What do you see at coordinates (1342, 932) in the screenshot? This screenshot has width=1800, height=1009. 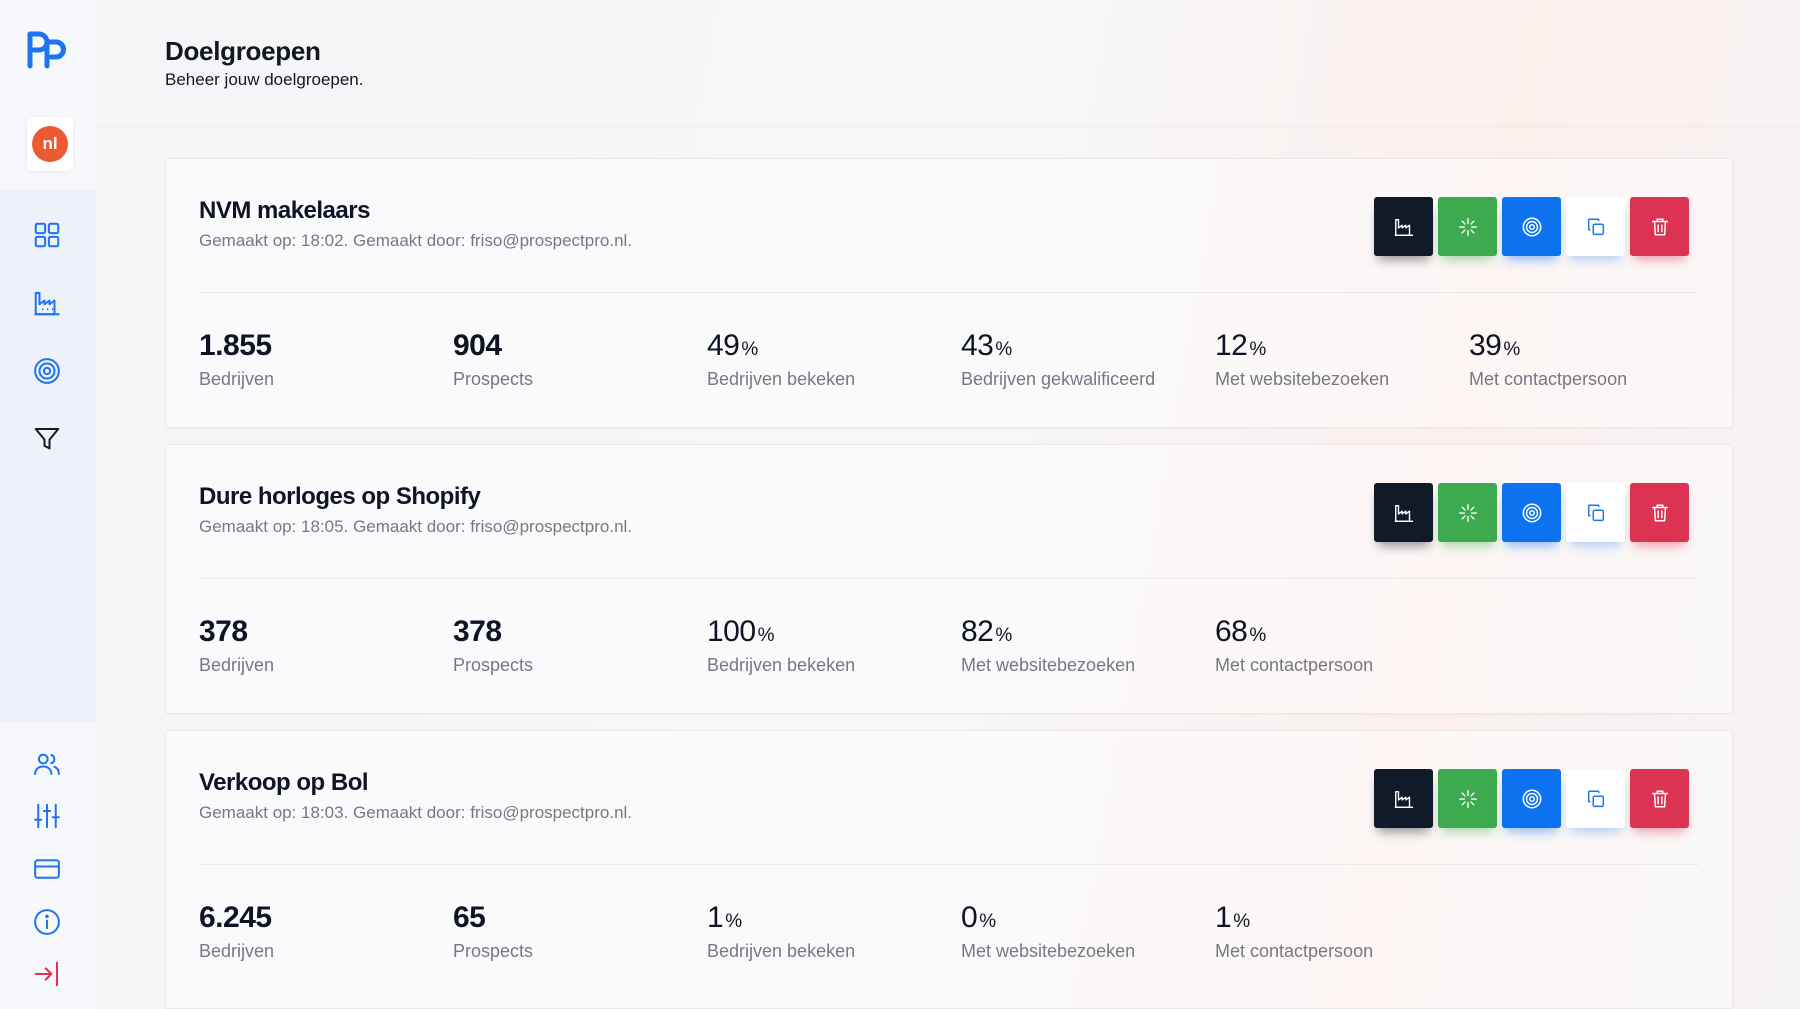 I see `stat-item: 1% Met contactpersoon` at bounding box center [1342, 932].